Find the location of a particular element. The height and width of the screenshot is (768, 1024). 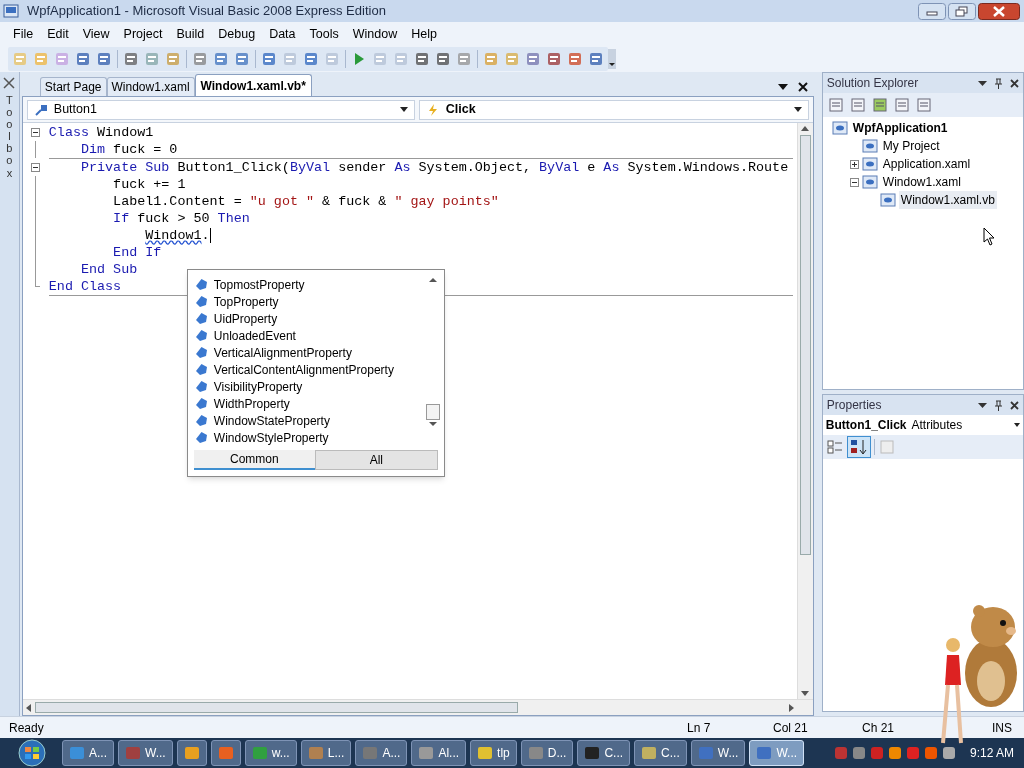

menu-item: Debug is located at coordinates (237, 34).